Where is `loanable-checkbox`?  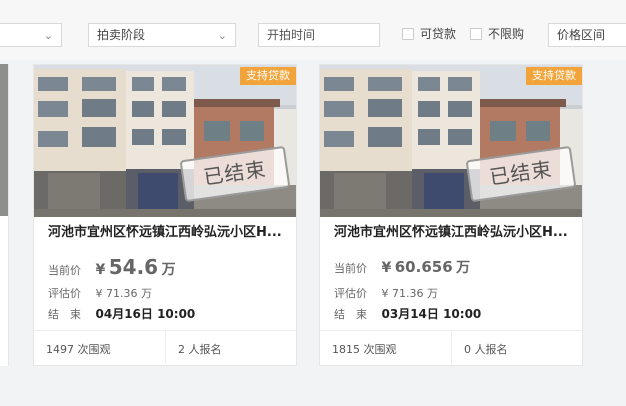
loanable-checkbox is located at coordinates (408, 34).